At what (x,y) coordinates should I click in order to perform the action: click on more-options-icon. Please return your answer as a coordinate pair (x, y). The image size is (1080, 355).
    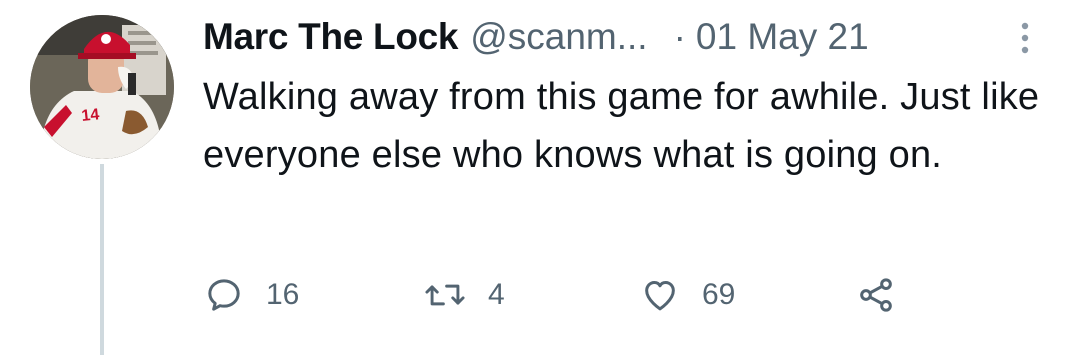
    Looking at the image, I should click on (1025, 38).